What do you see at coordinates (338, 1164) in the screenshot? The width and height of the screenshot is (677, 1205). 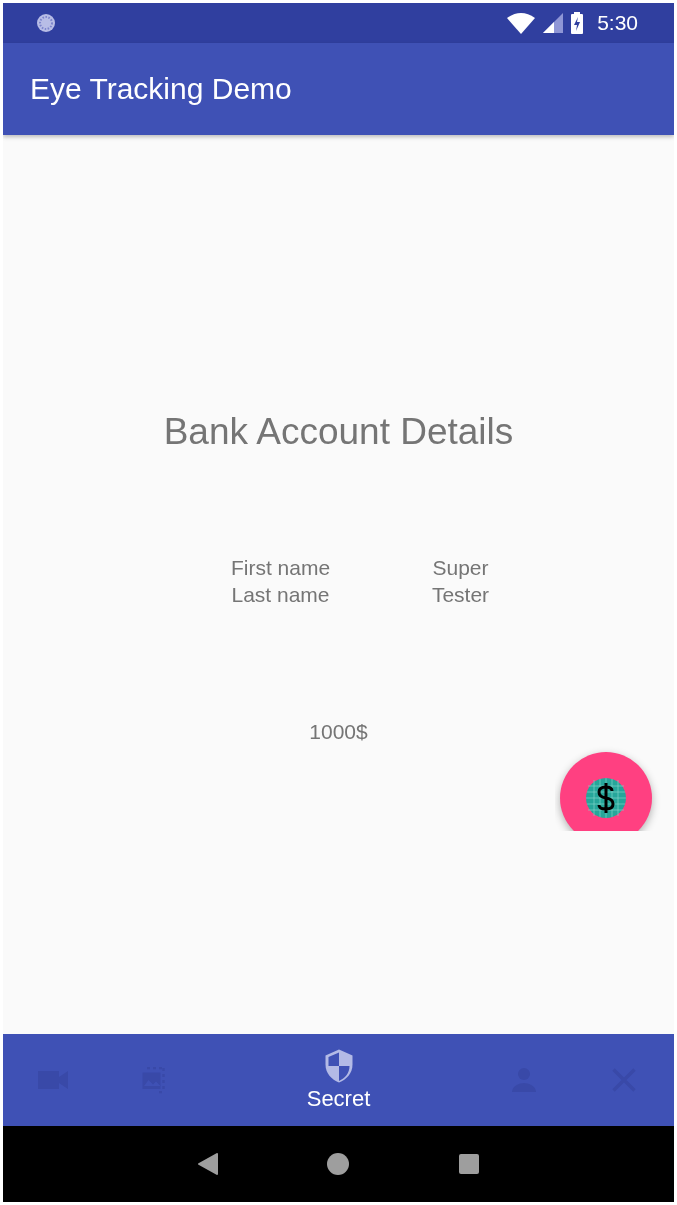 I see `home-icon` at bounding box center [338, 1164].